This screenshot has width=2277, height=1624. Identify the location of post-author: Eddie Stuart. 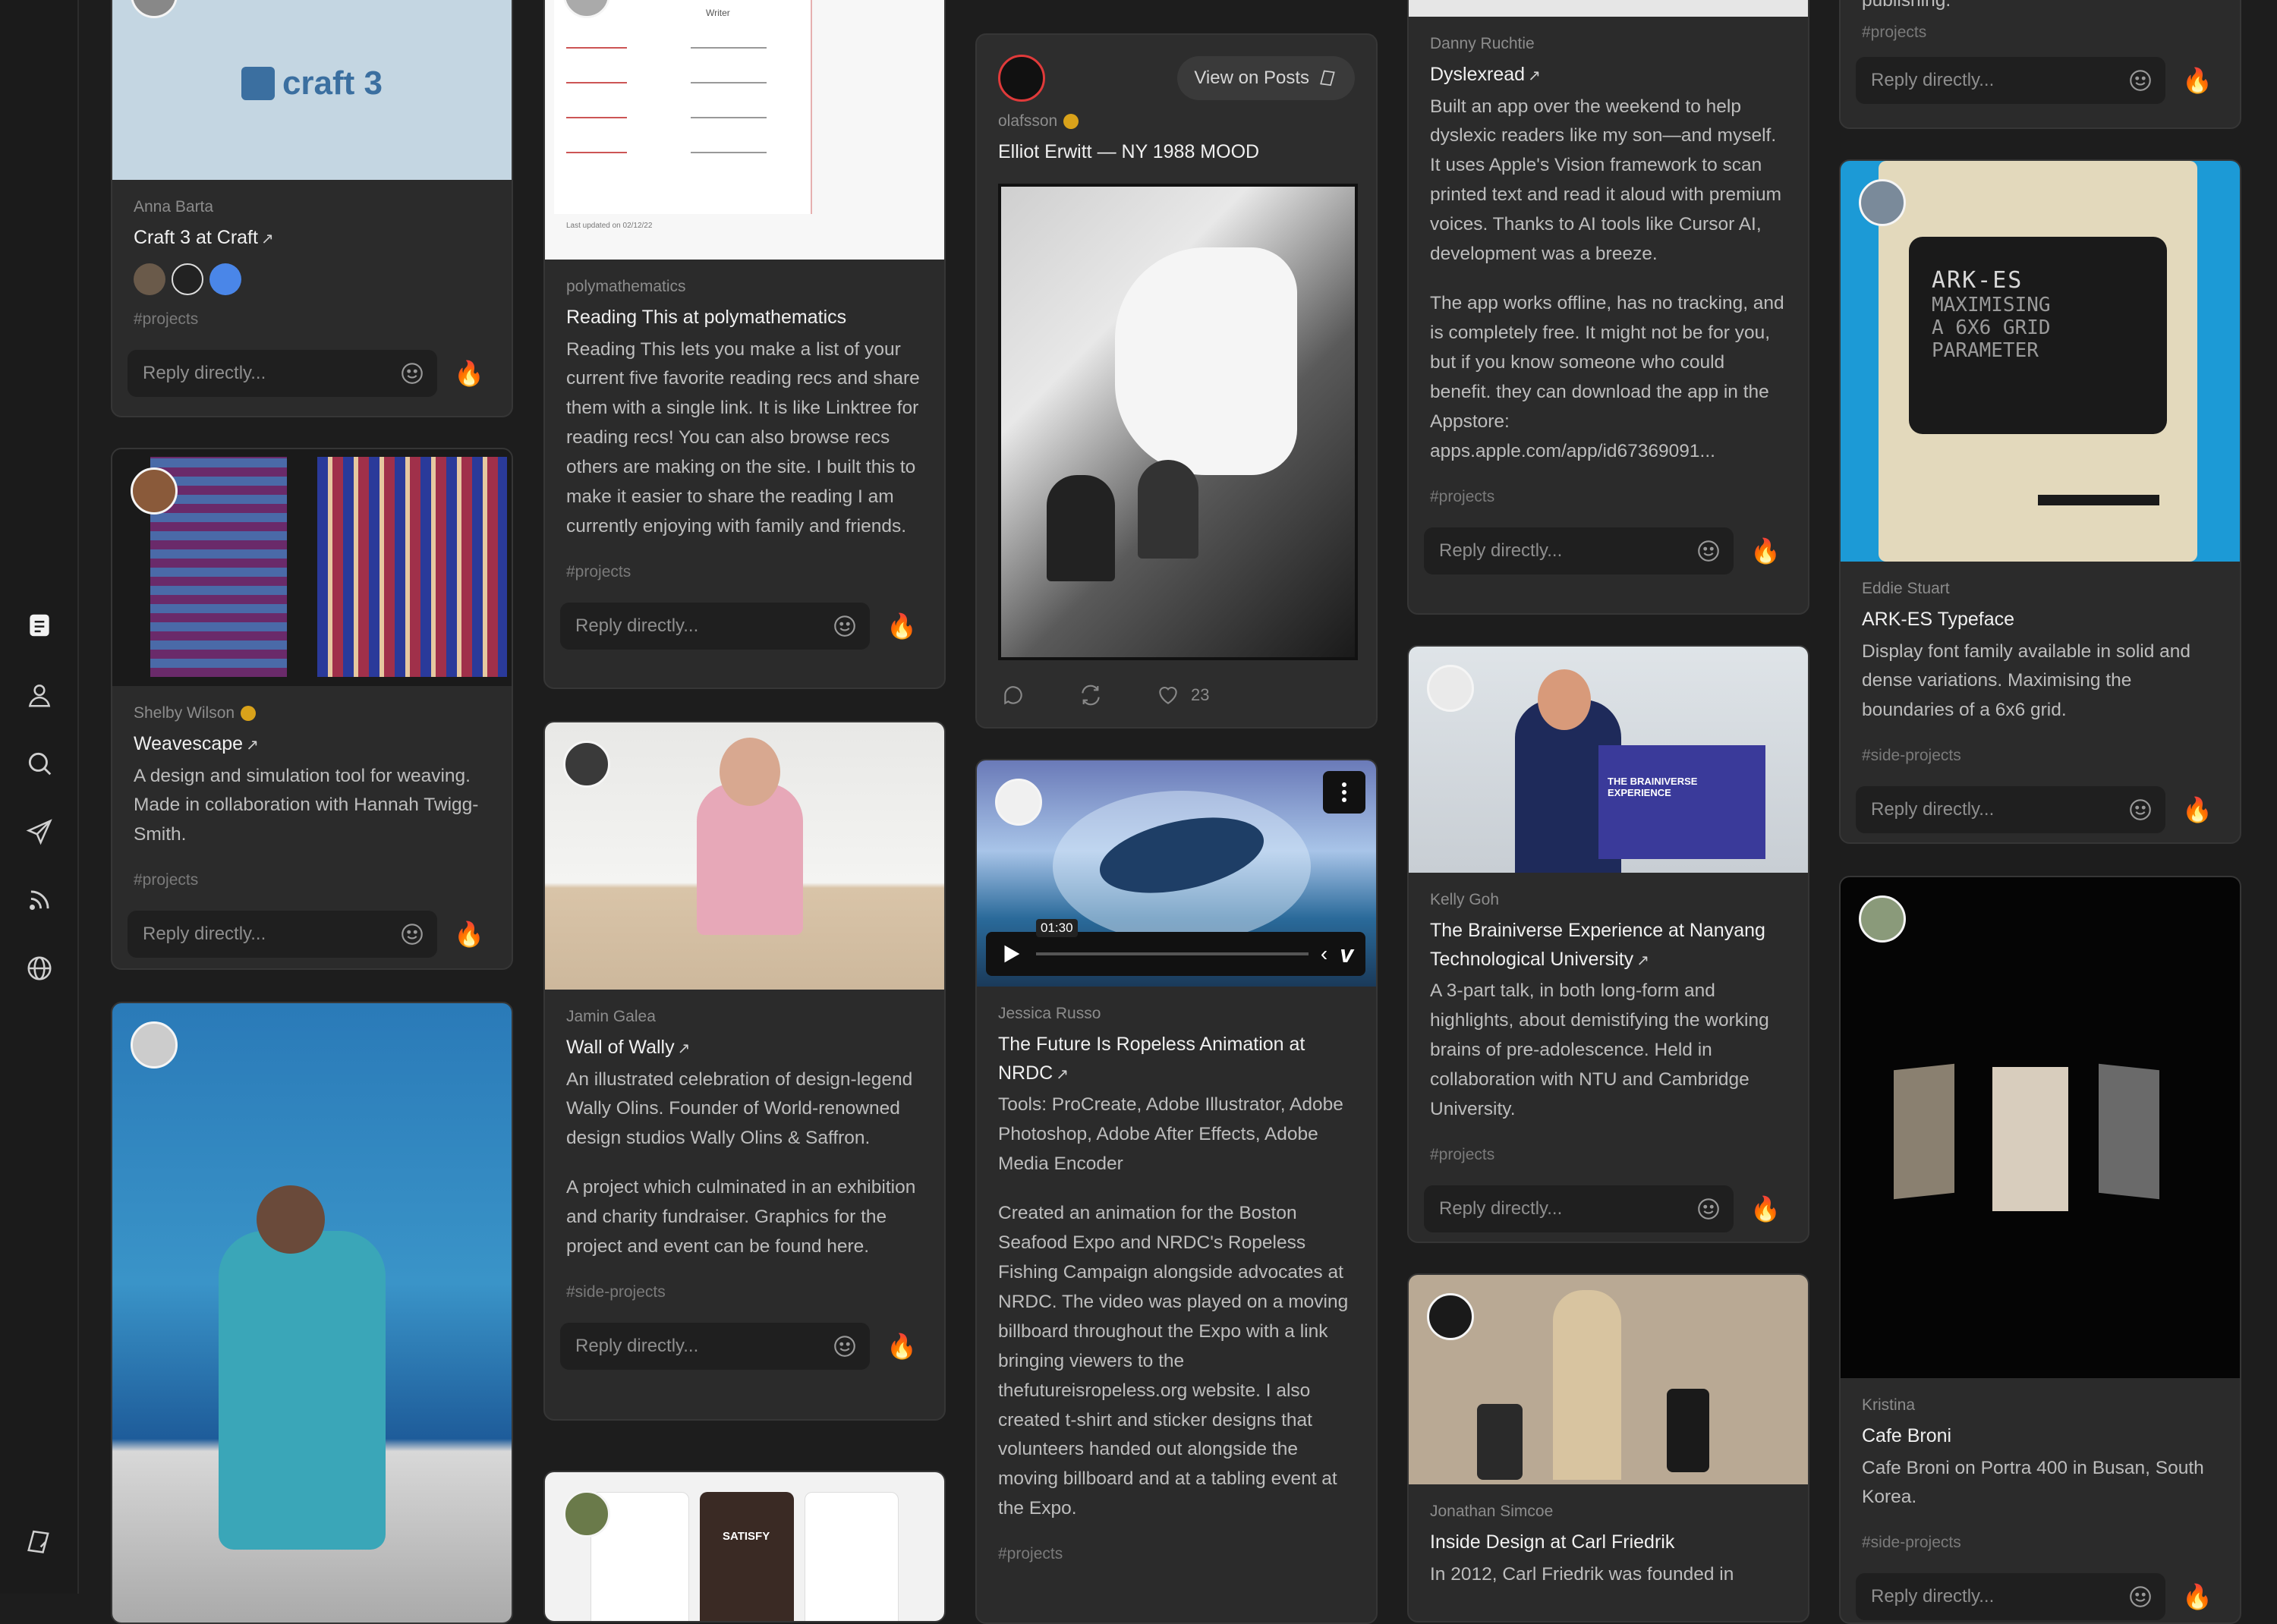
(2041, 589).